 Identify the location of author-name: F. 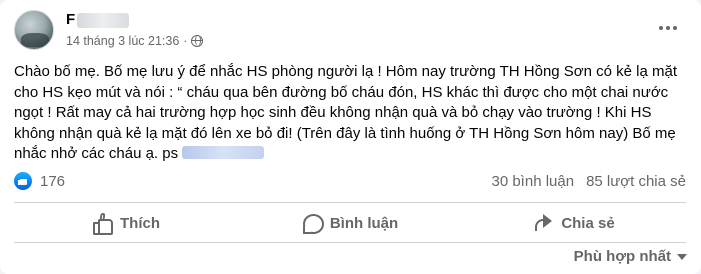
(98, 19).